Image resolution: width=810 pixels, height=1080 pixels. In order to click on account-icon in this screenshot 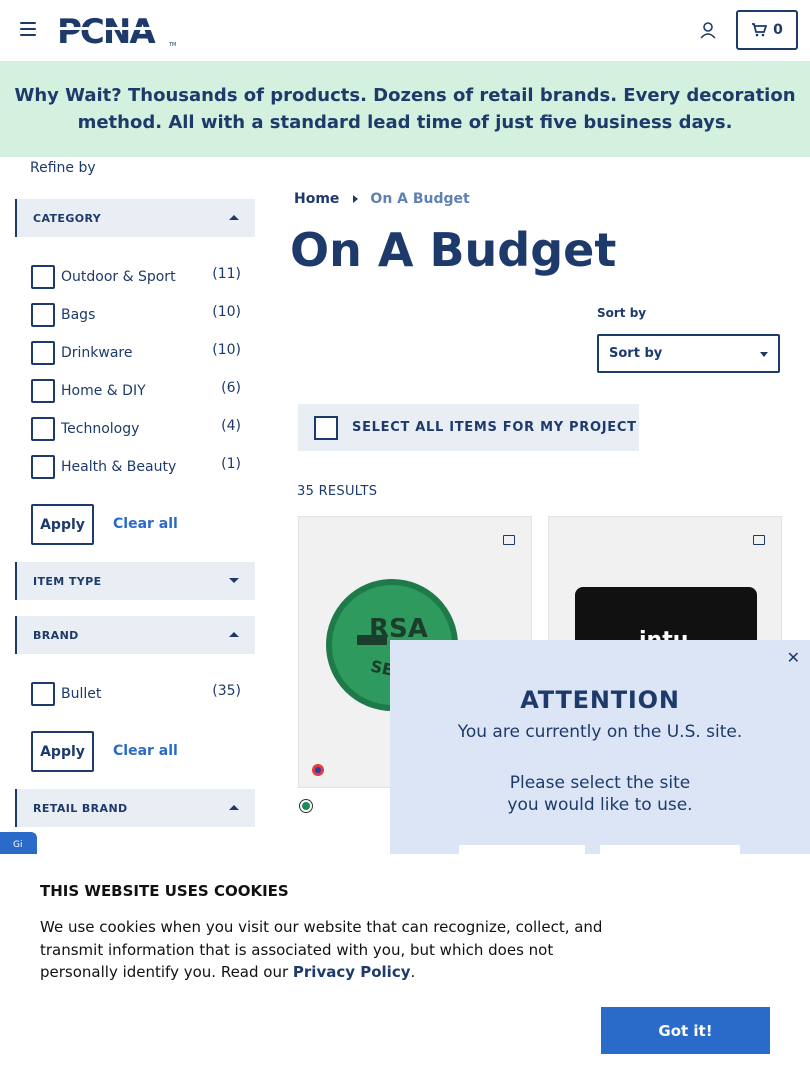, I will do `click(708, 30)`.